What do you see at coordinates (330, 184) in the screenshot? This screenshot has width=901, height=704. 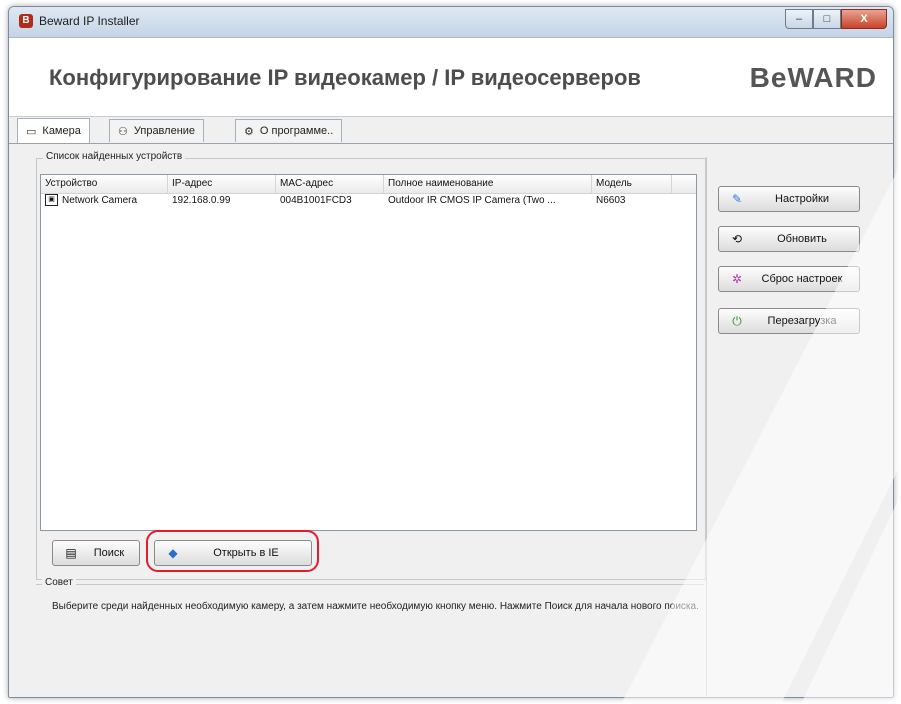 I see `column-mac: MAC-адрес` at bounding box center [330, 184].